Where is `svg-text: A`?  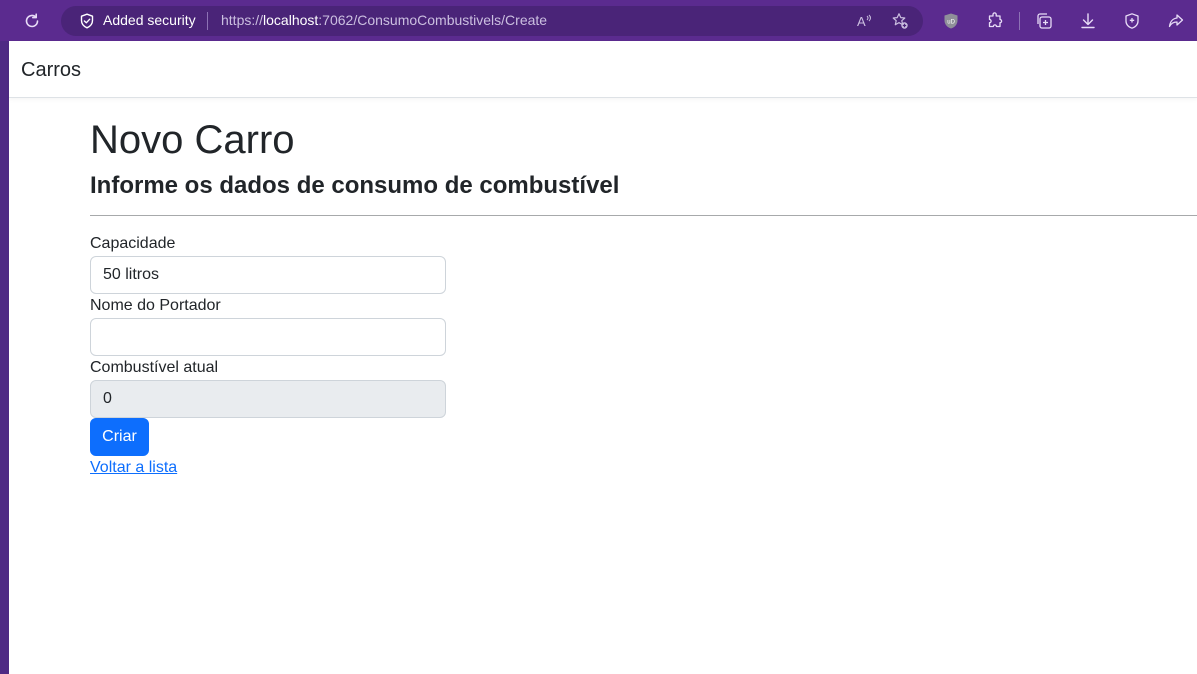
svg-text: A is located at coordinates (861, 21).